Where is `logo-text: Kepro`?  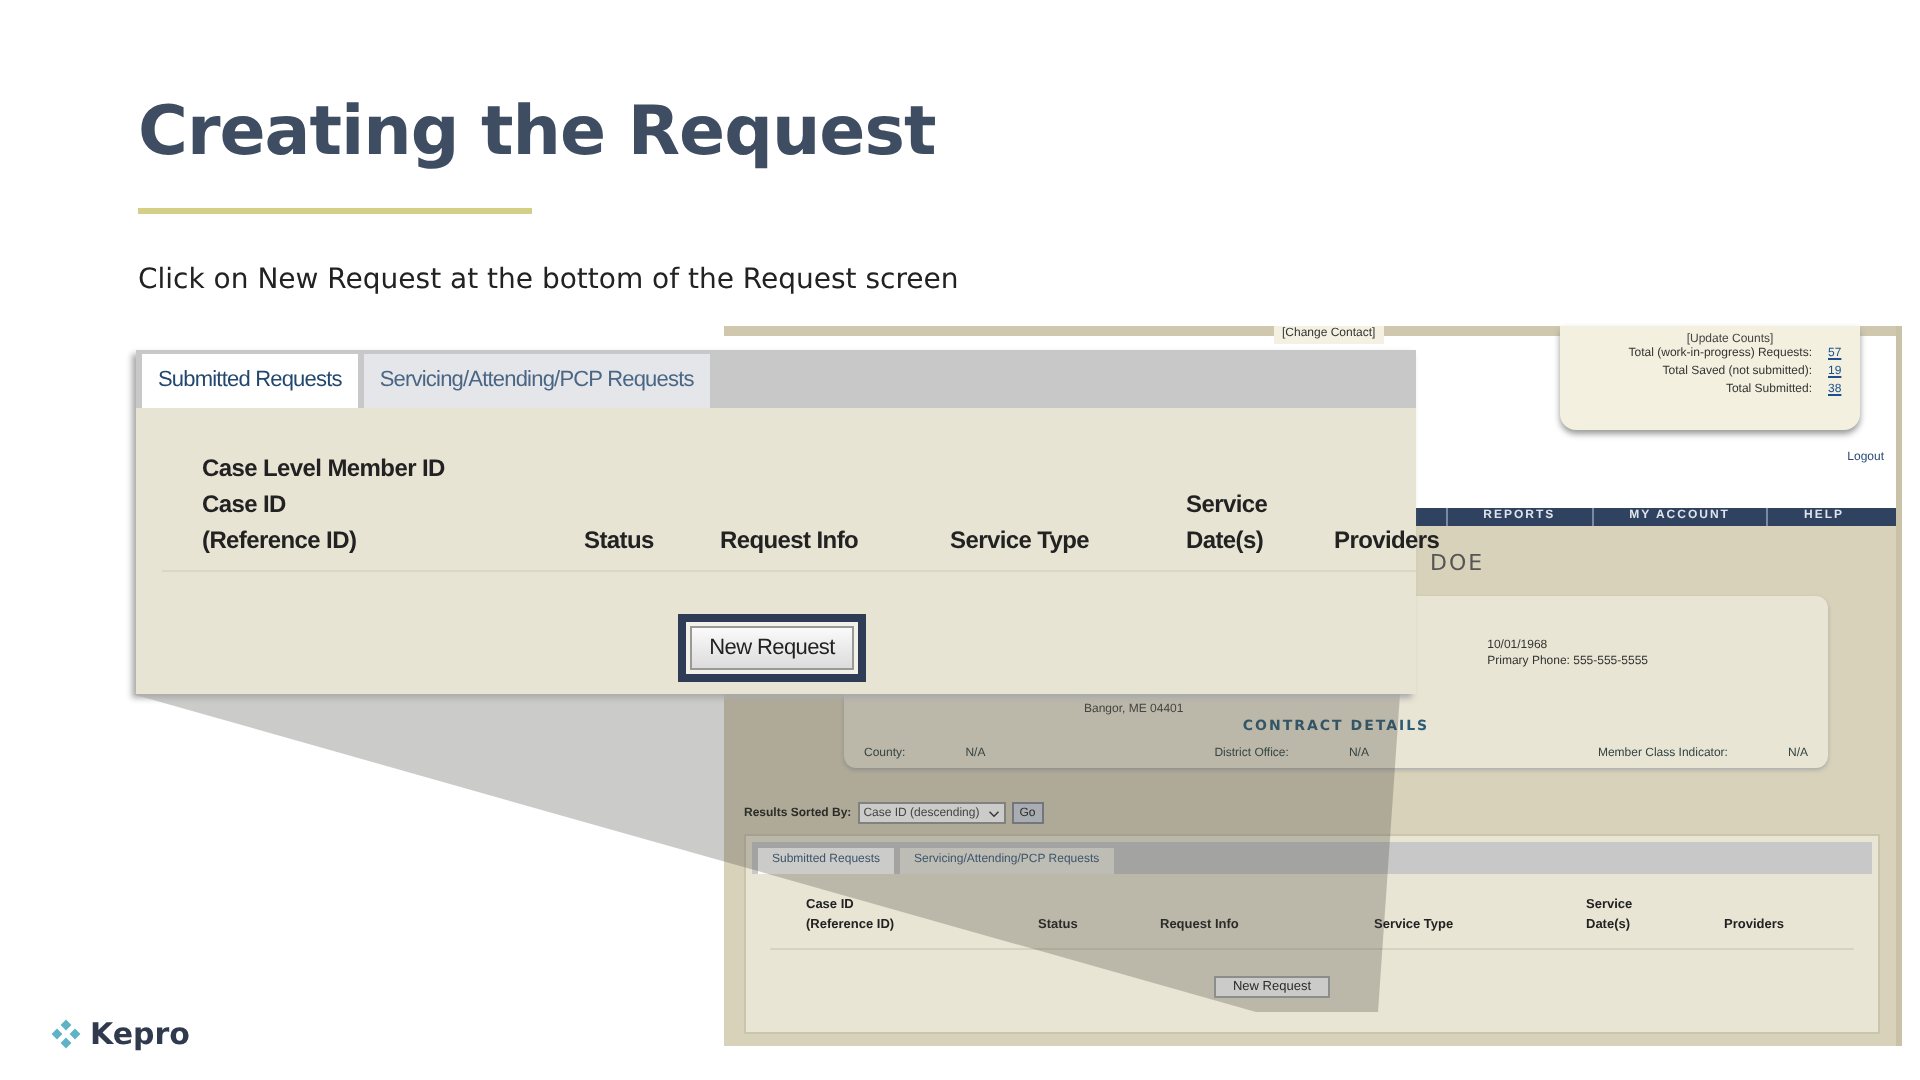
logo-text: Kepro is located at coordinates (140, 1034).